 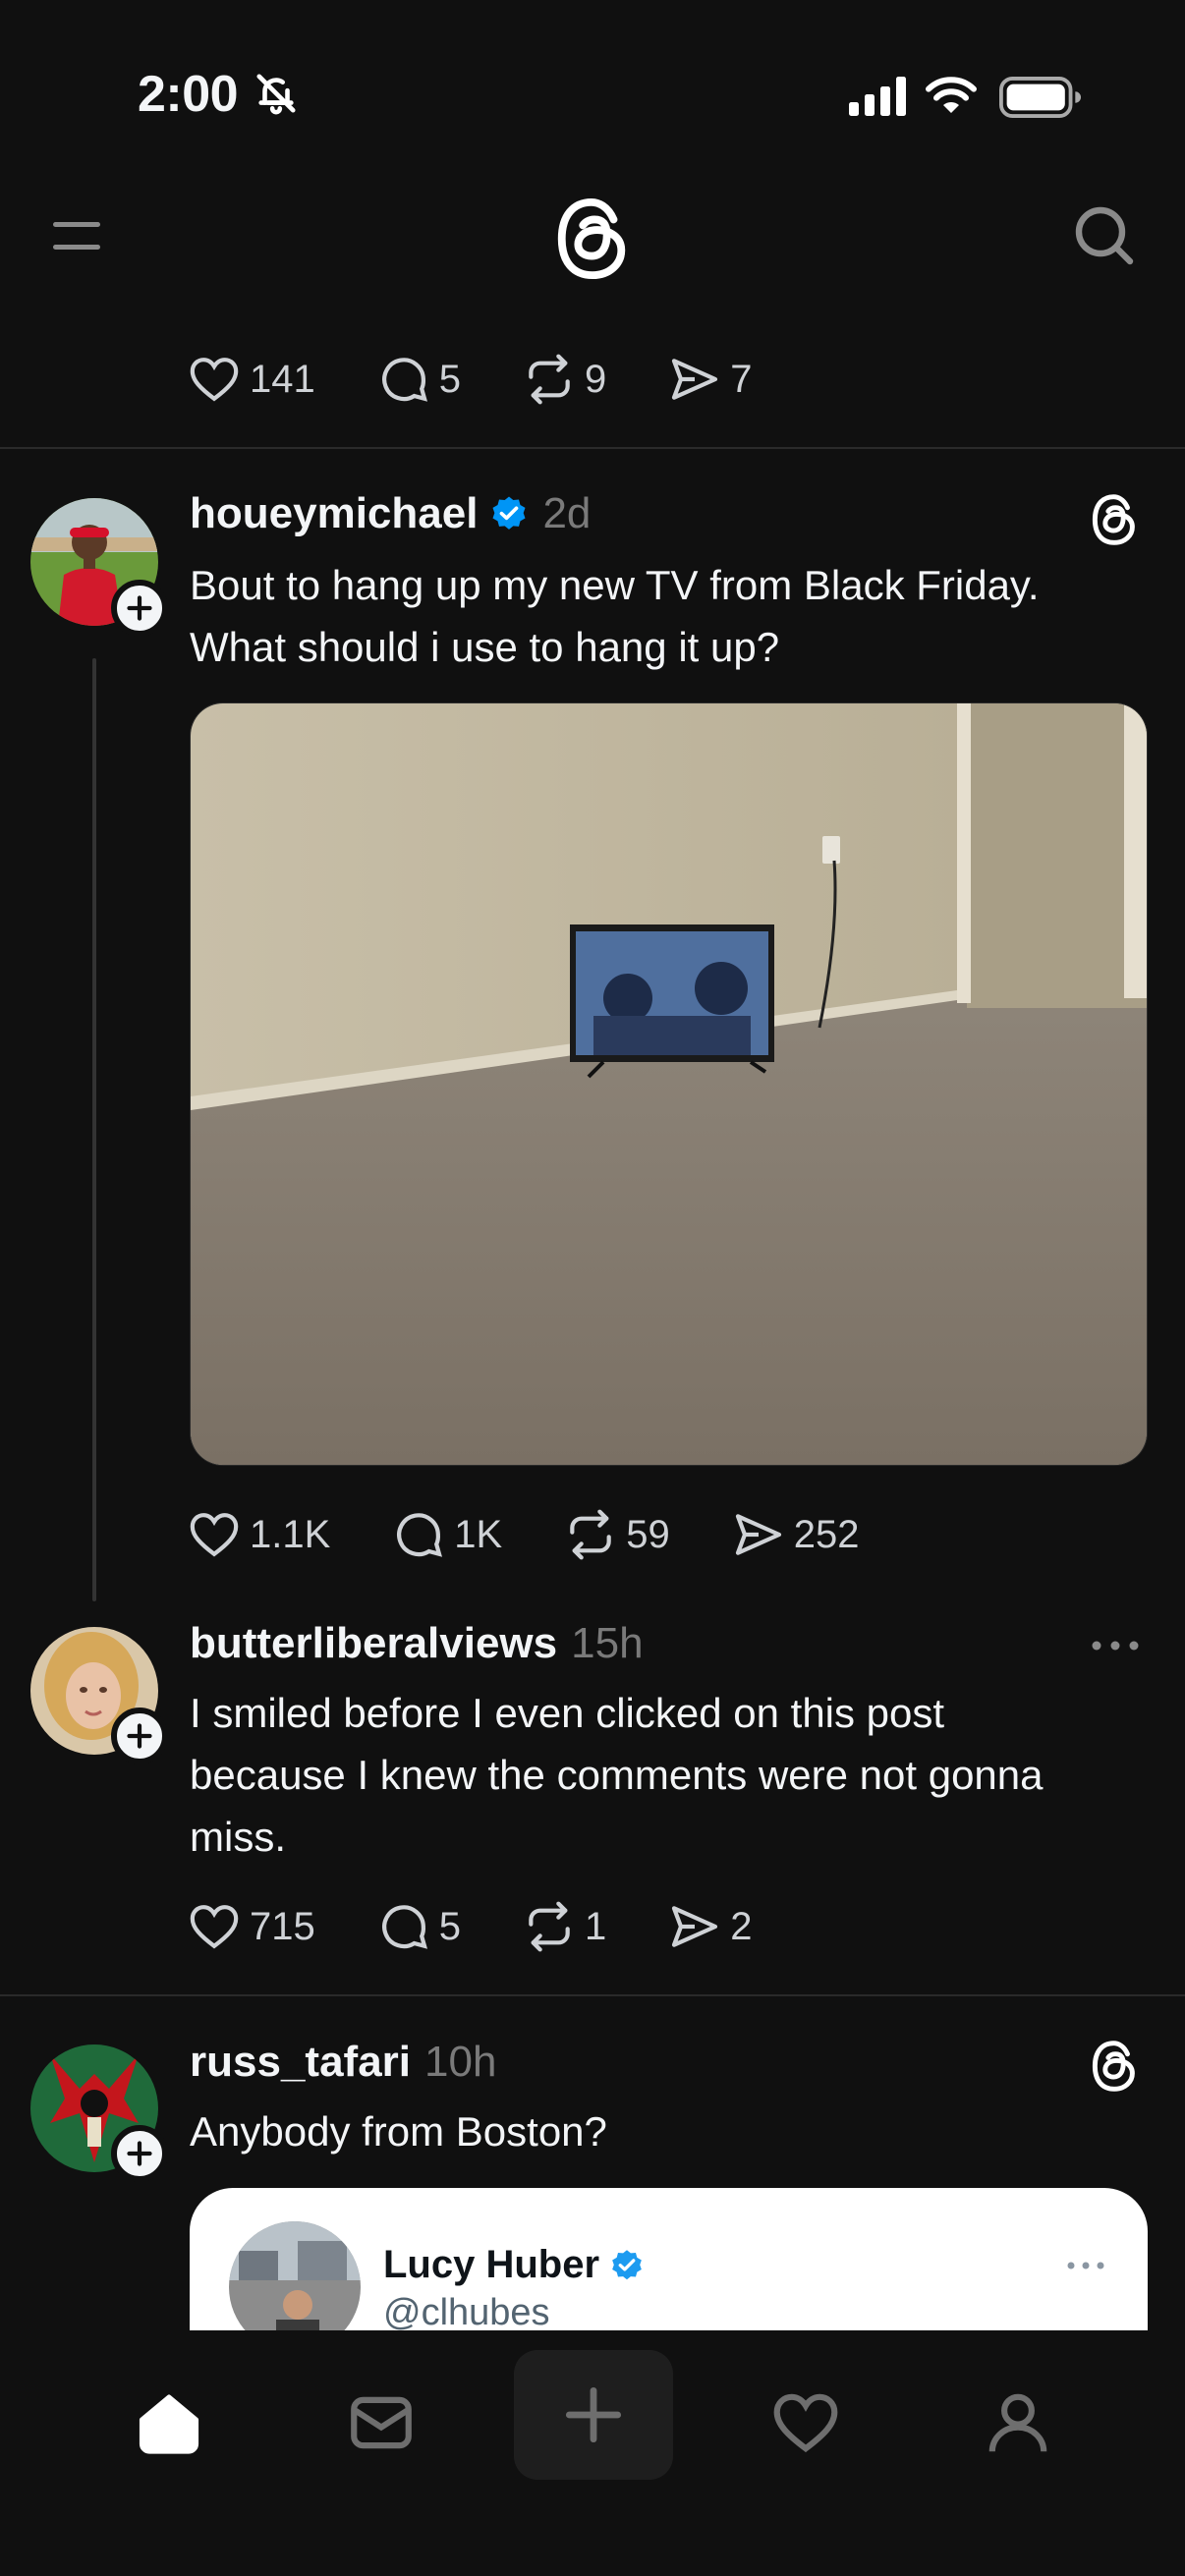 I want to click on post-header: houeymichael 2d, so click(x=391, y=513).